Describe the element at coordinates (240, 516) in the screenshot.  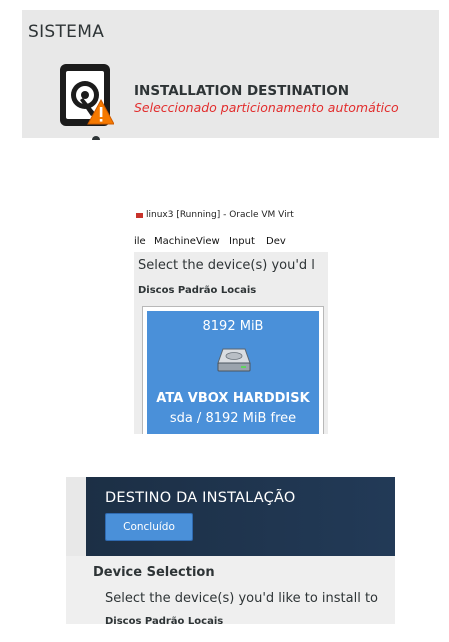
I see `spoke-header: DESTINO DA INSTALAÇÃO Concluído` at that location.